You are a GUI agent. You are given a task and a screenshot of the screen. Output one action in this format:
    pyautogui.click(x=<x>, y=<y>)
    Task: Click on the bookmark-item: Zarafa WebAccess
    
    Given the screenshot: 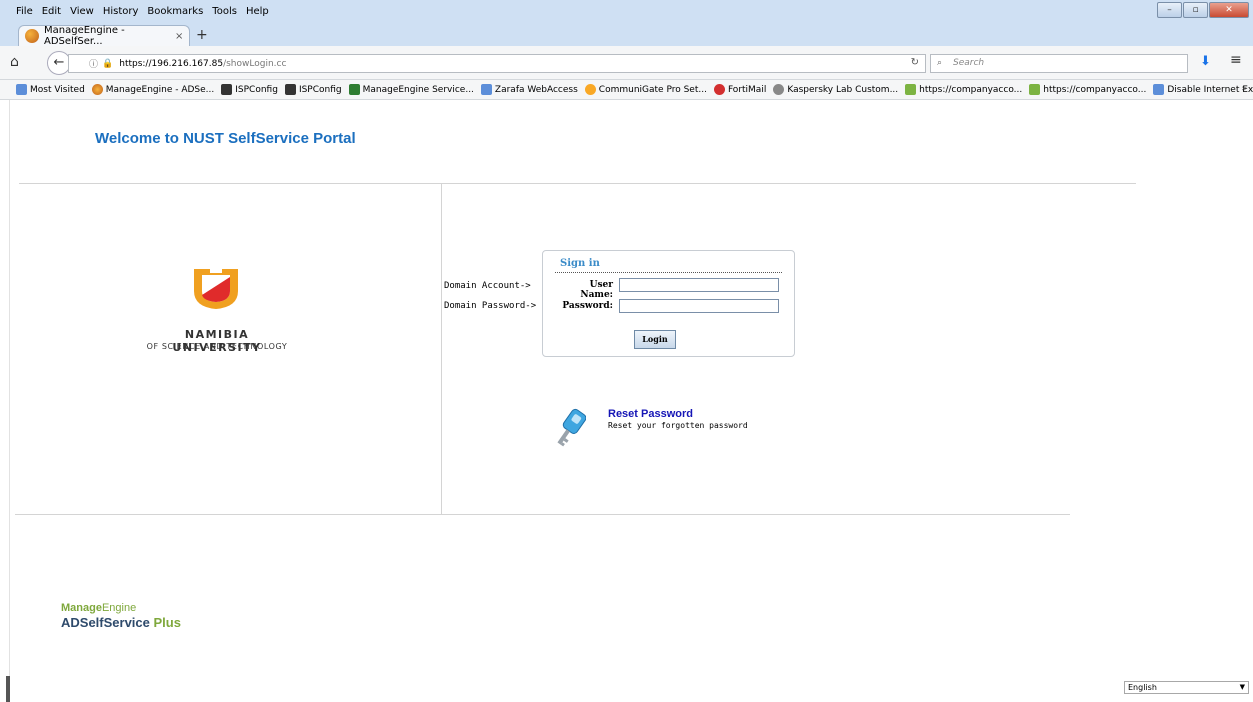 What is the action you would take?
    pyautogui.click(x=529, y=89)
    